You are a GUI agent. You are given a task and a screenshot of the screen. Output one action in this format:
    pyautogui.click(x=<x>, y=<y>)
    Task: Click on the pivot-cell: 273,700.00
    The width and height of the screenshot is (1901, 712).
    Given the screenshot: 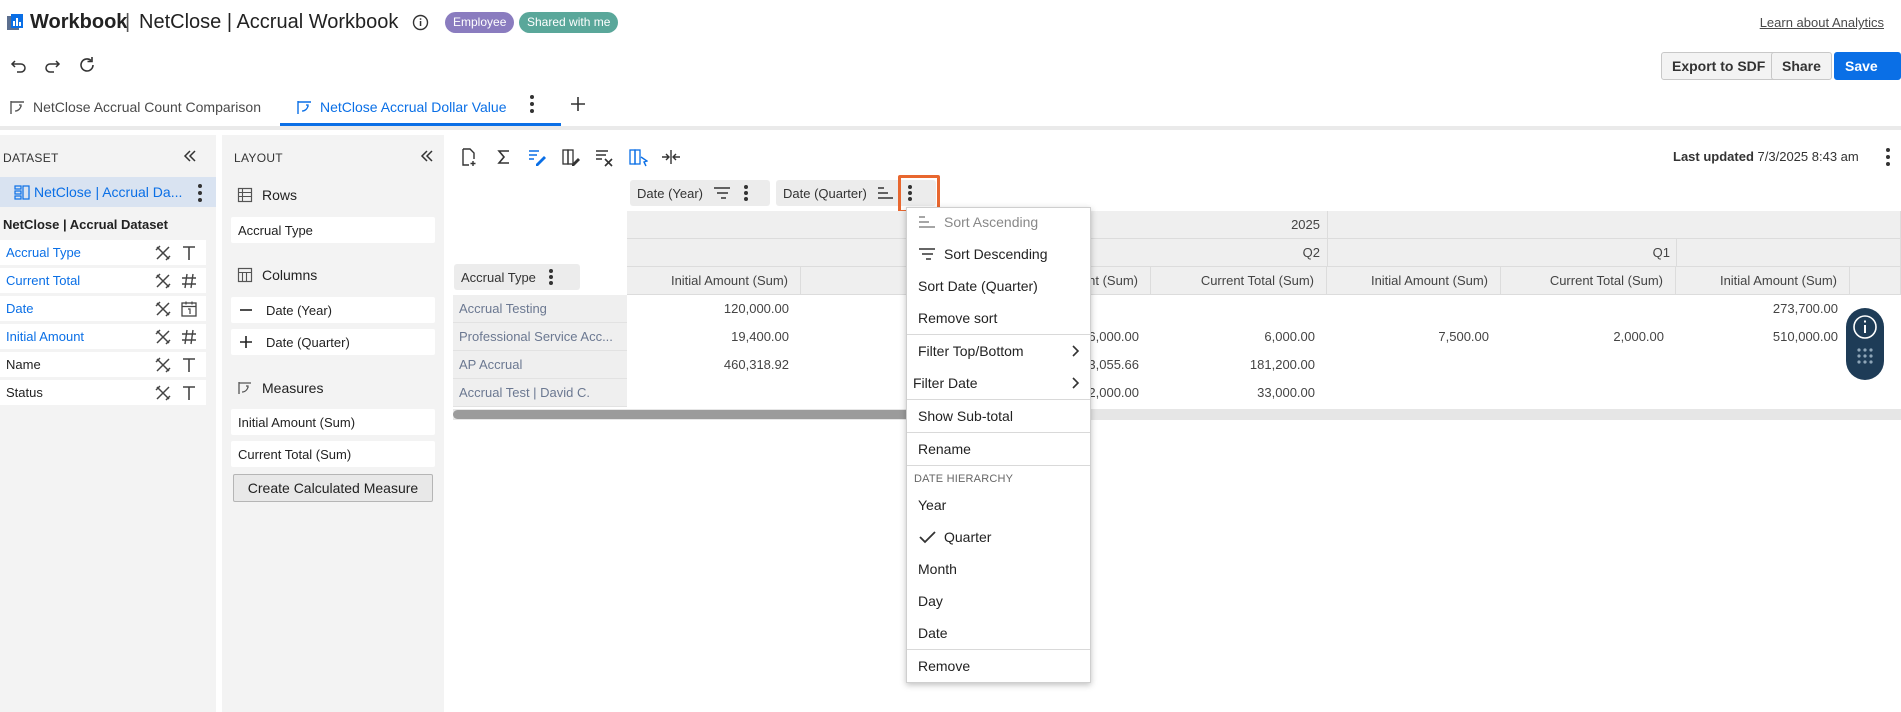 What is the action you would take?
    pyautogui.click(x=1805, y=308)
    